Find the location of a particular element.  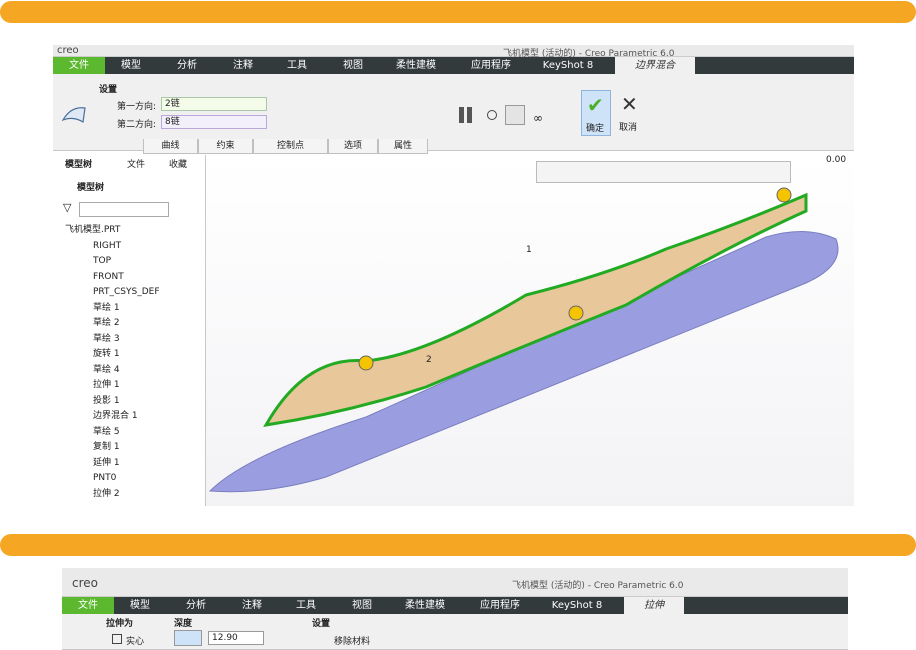

tab-boundary-blend: 边界混合 is located at coordinates (655, 65).